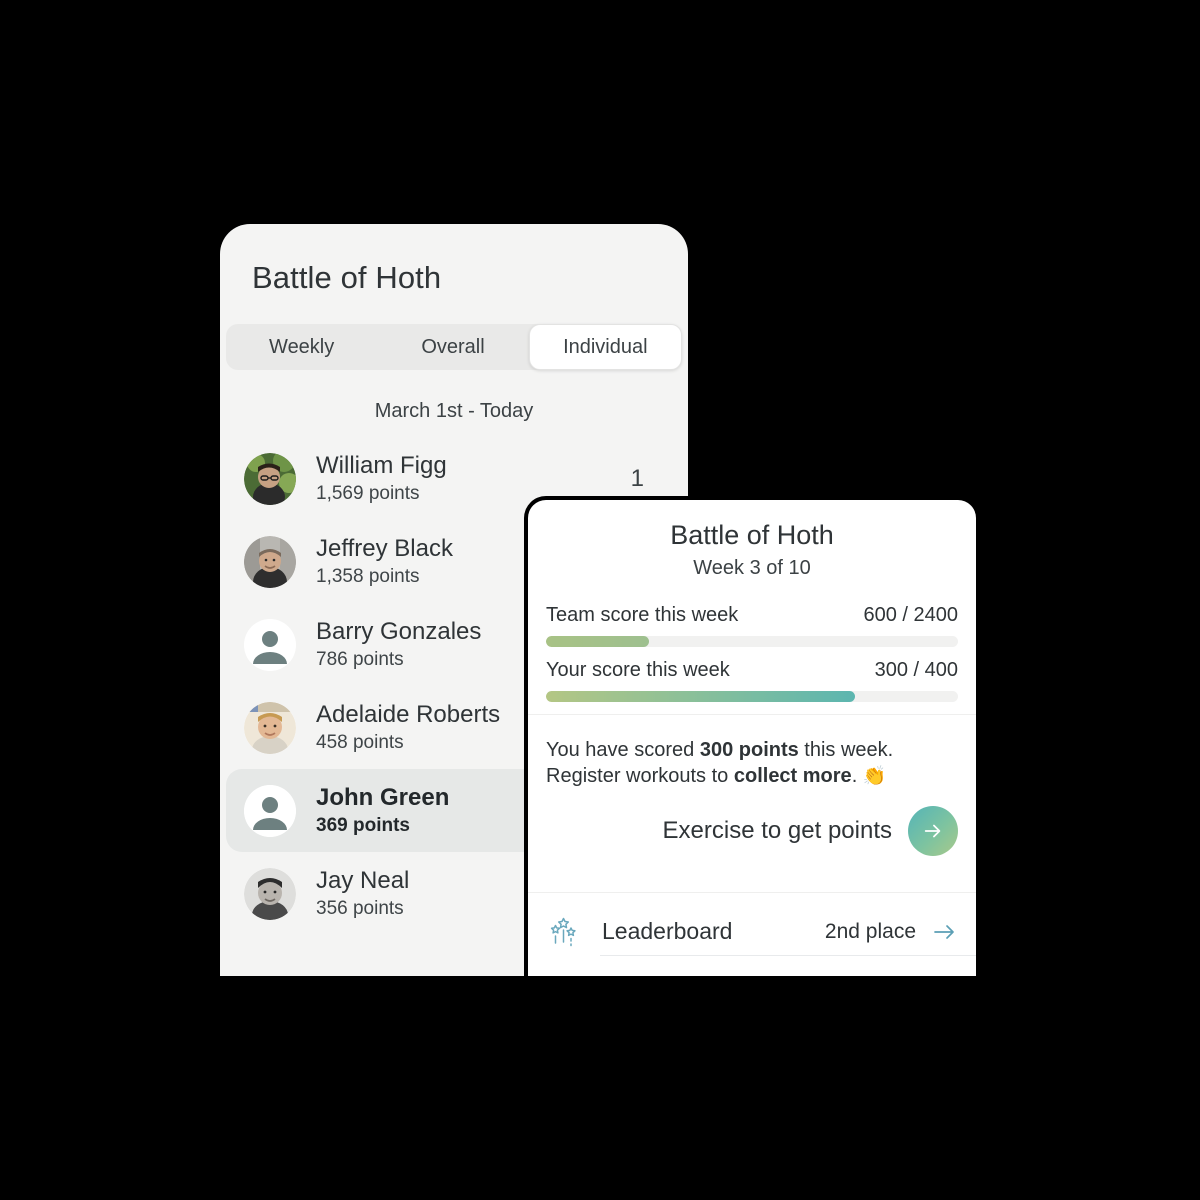  What do you see at coordinates (752, 568) in the screenshot?
I see `right-card-subtitle: Week 3 of 10` at bounding box center [752, 568].